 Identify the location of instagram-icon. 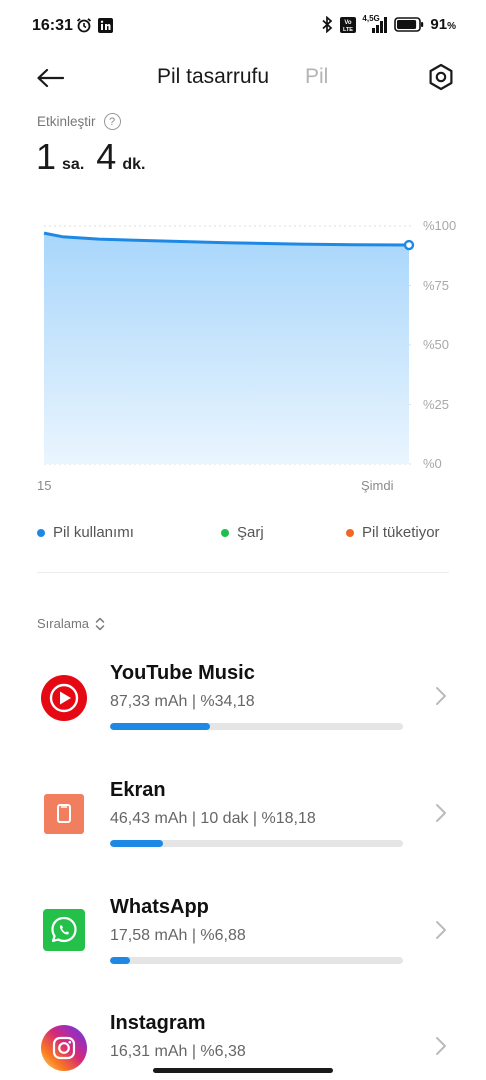
(64, 1048).